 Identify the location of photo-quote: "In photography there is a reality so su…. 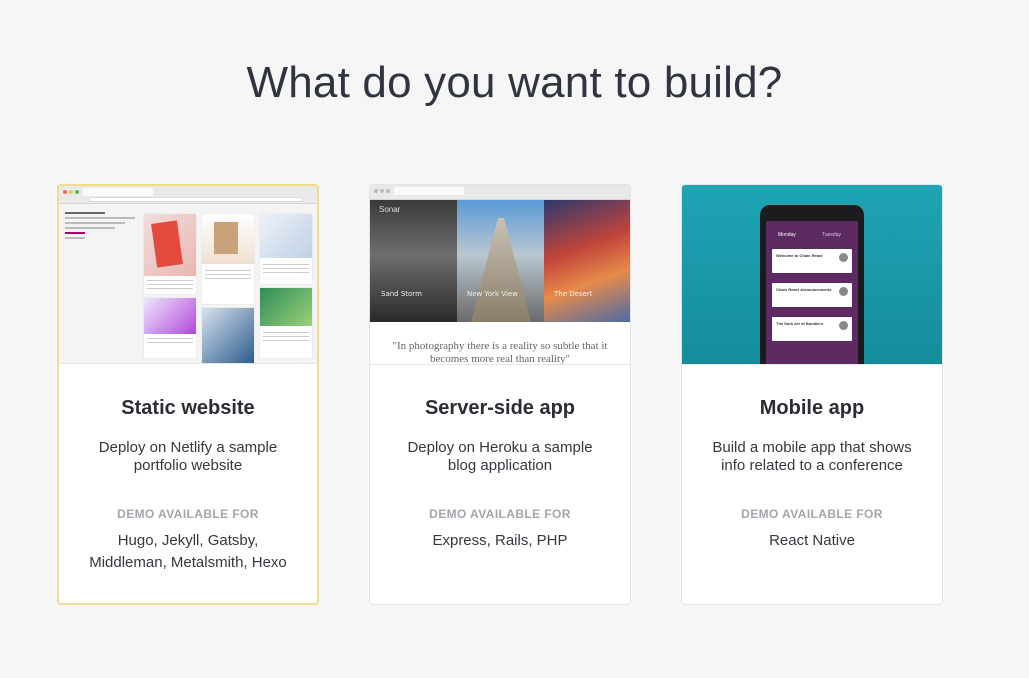
(500, 352).